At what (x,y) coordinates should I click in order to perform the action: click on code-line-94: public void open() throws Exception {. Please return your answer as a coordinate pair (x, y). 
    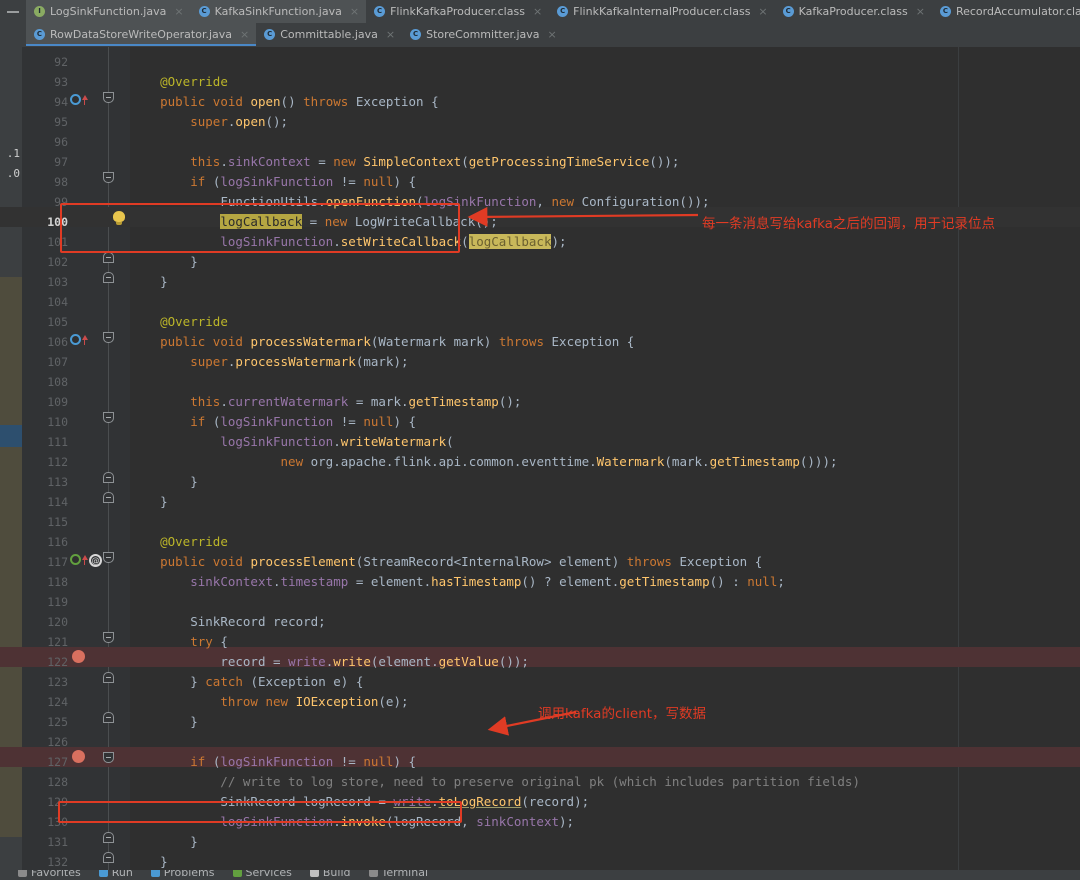
    Looking at the image, I should click on (605, 102).